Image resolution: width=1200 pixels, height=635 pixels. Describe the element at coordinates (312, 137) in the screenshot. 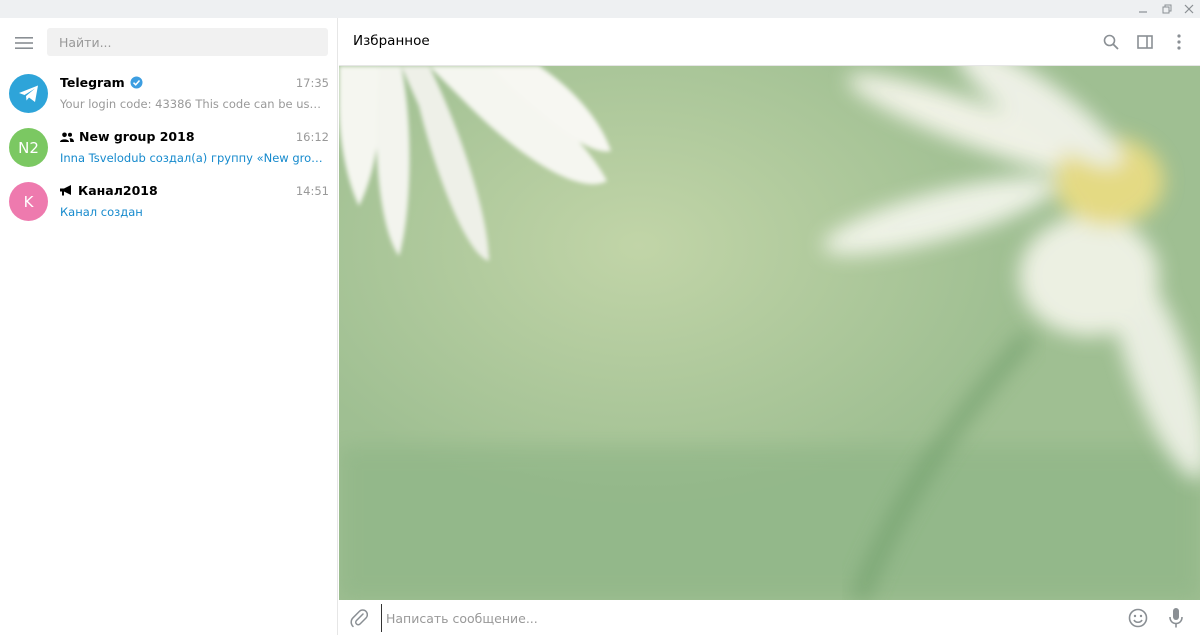

I see `chat-time: 16:12` at that location.